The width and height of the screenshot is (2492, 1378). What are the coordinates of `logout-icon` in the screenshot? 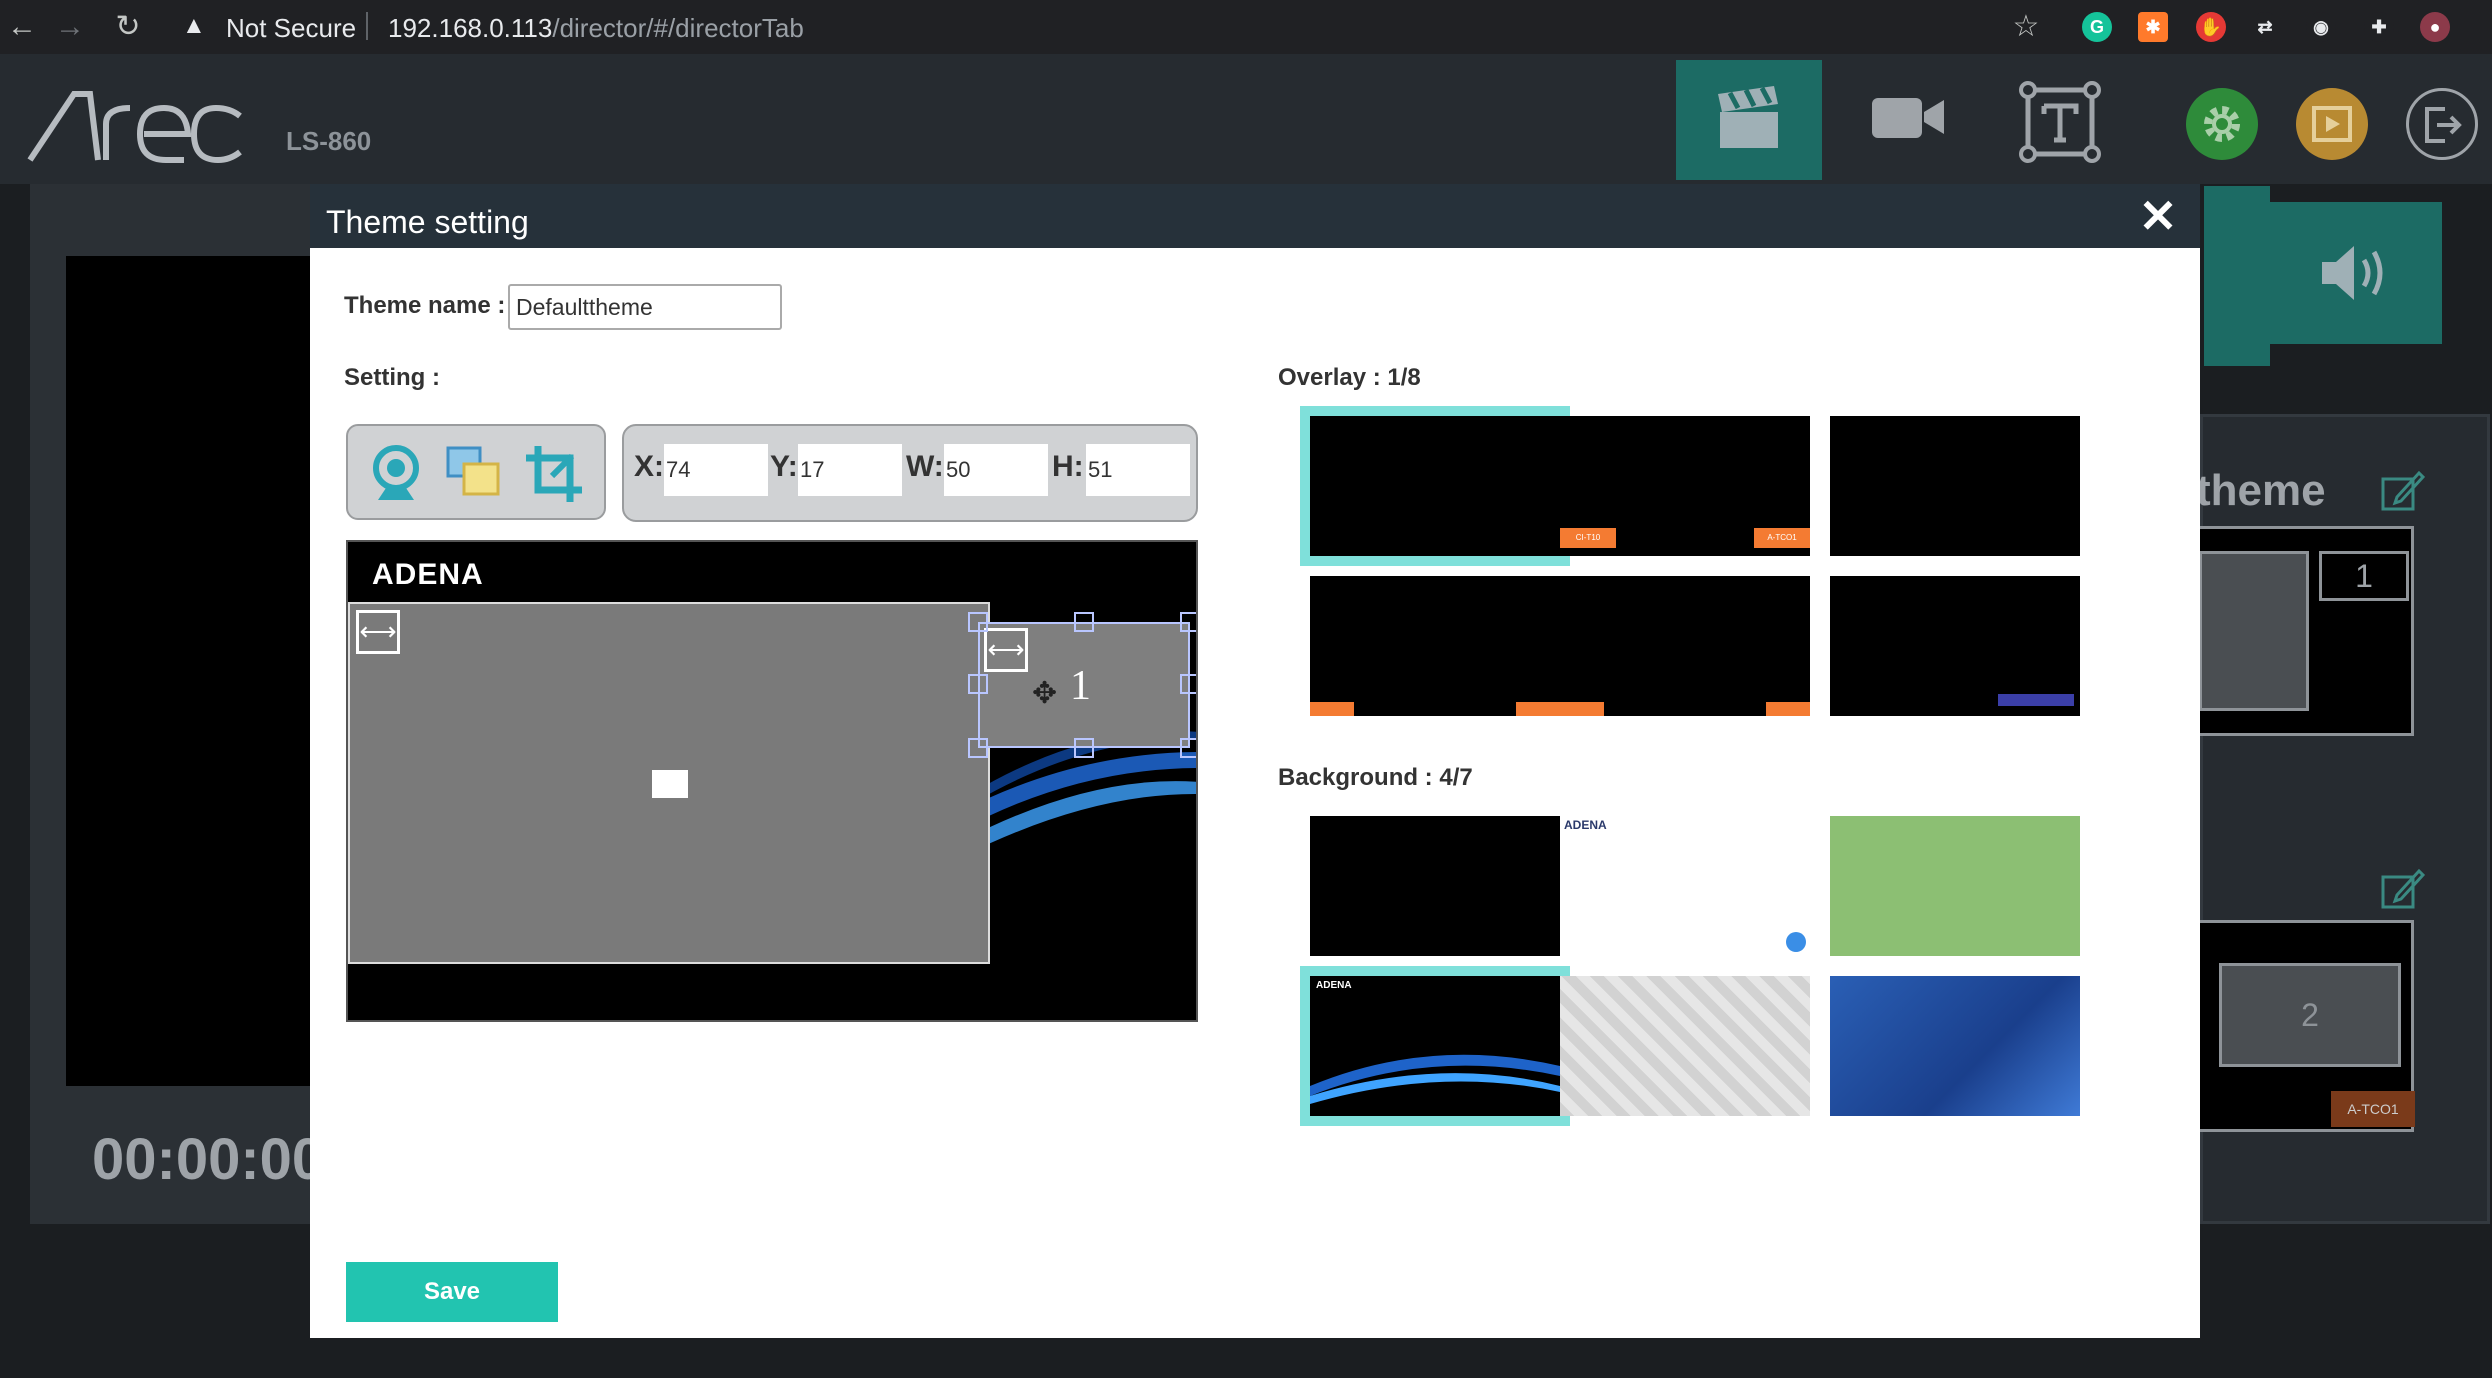 It's located at (2443, 125).